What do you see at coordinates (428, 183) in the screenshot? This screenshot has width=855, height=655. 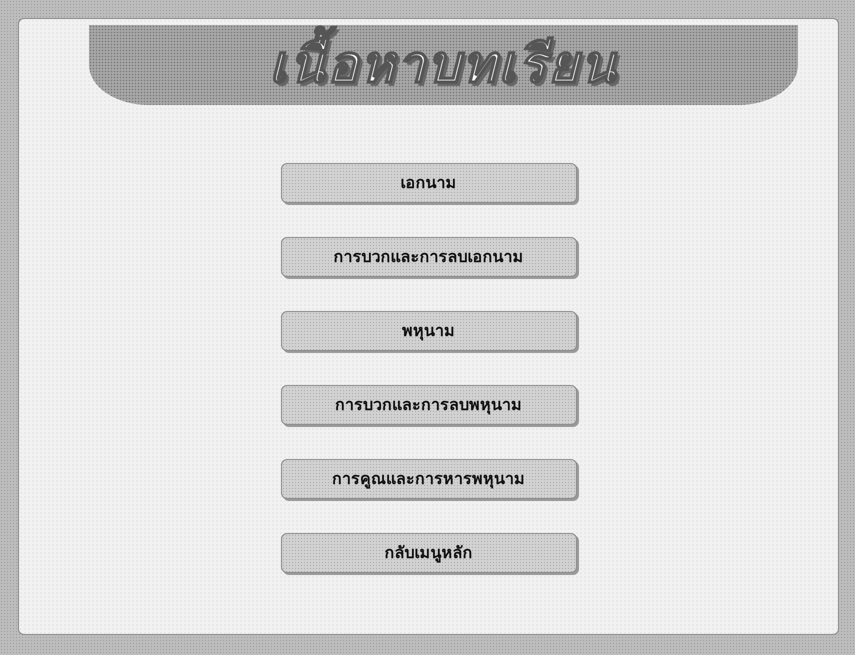 I see `menu-button: เอกนาม` at bounding box center [428, 183].